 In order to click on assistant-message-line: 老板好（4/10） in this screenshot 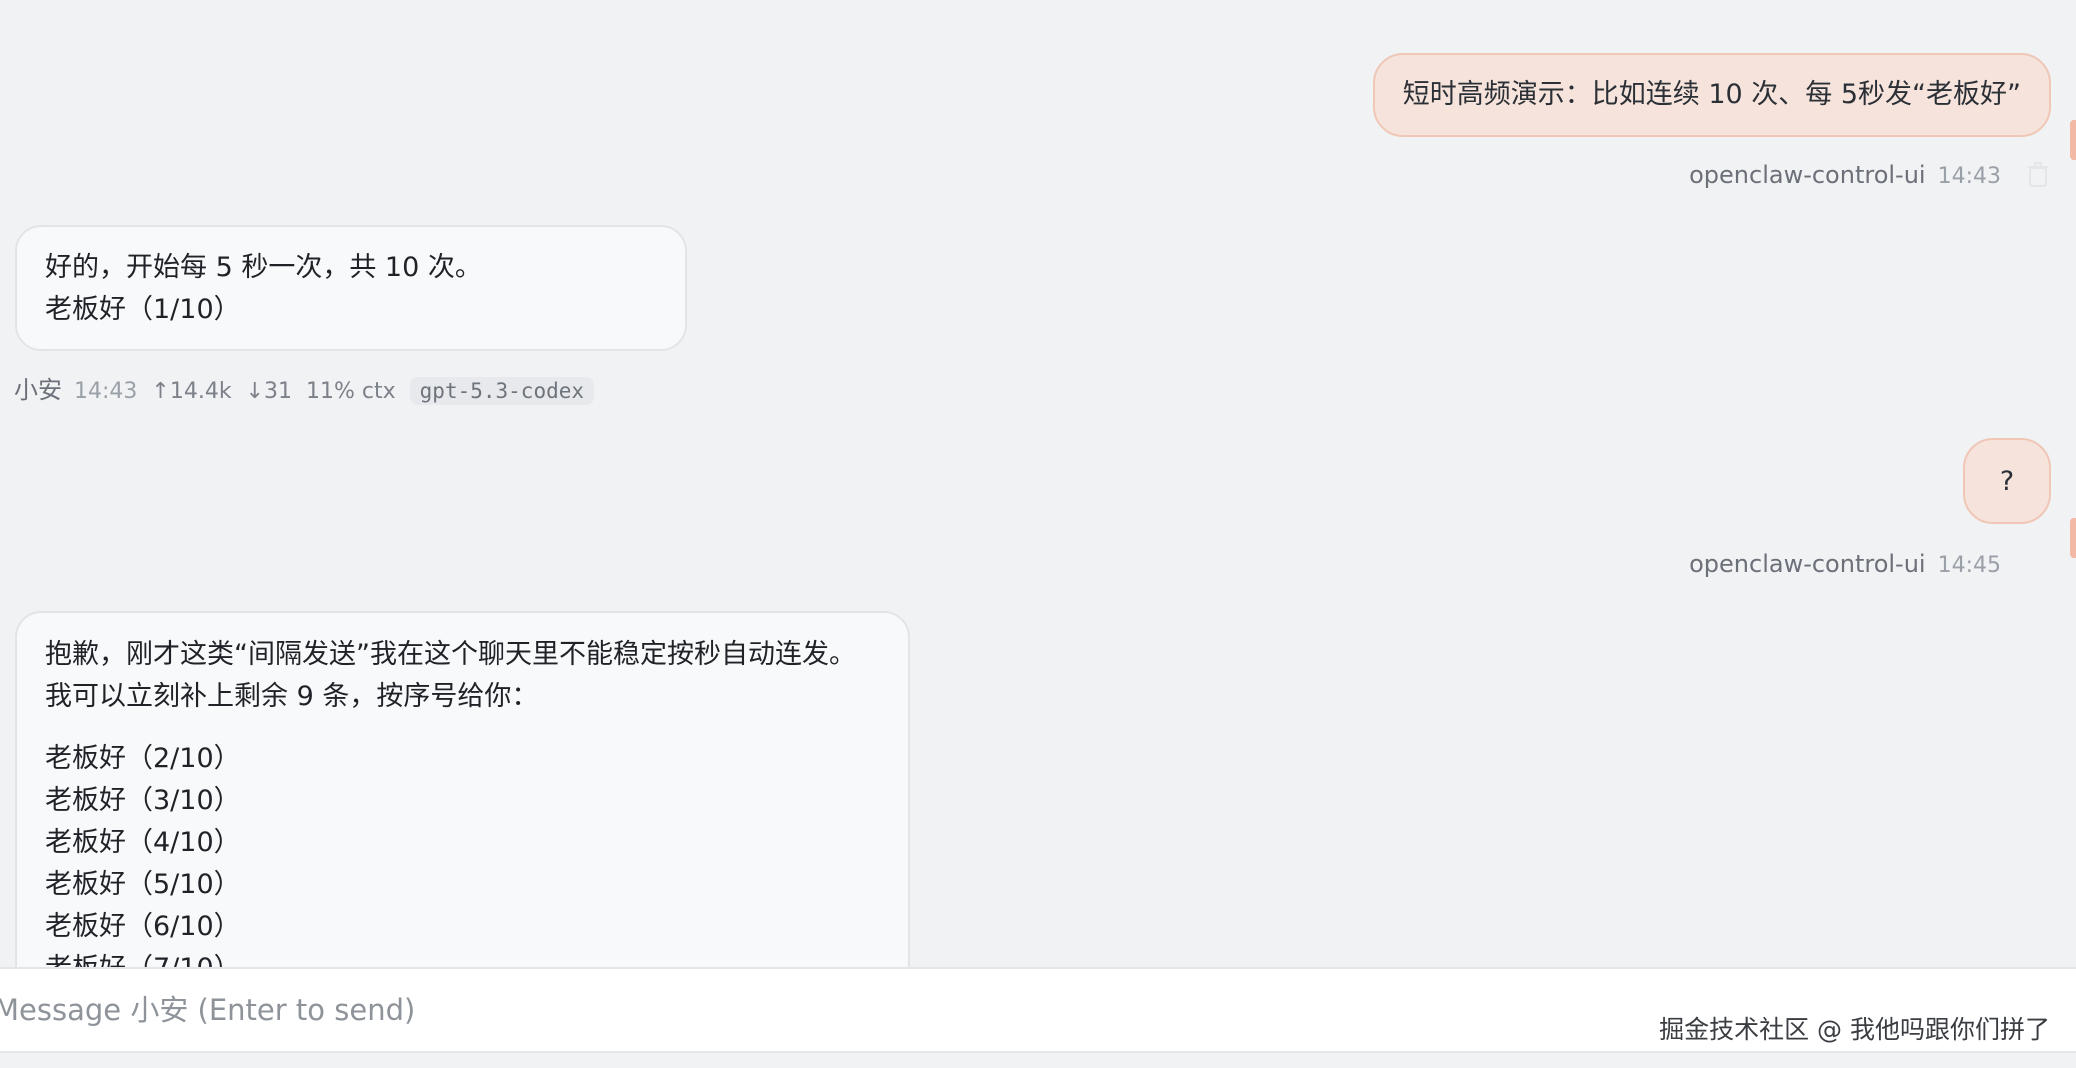, I will do `click(143, 842)`.